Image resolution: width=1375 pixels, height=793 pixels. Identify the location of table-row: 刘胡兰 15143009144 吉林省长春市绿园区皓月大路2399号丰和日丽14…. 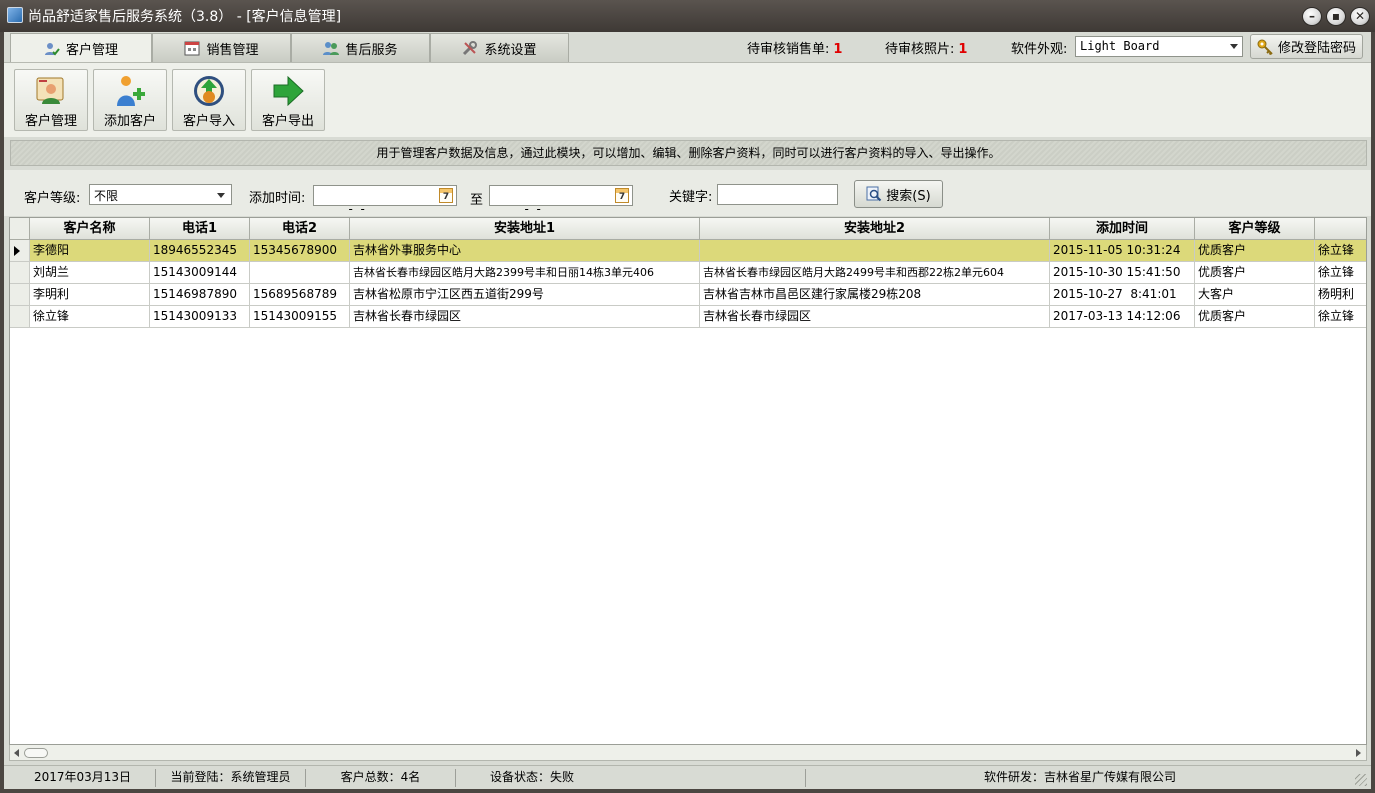
(688, 273).